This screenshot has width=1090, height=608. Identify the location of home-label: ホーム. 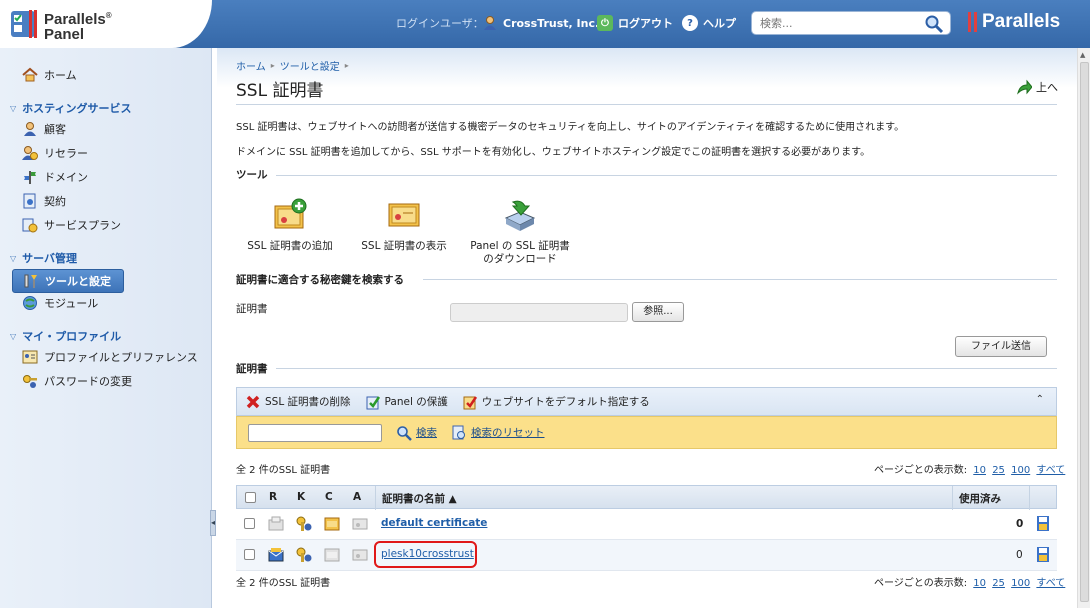
(60, 75).